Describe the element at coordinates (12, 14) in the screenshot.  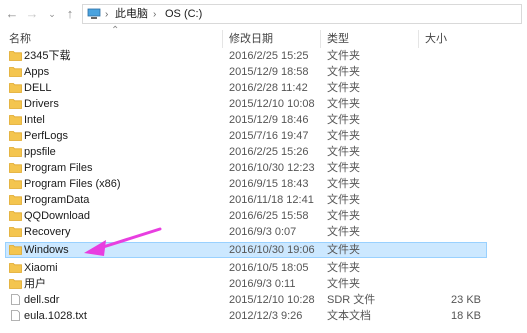
I see `arrow-left-icon: ←` at that location.